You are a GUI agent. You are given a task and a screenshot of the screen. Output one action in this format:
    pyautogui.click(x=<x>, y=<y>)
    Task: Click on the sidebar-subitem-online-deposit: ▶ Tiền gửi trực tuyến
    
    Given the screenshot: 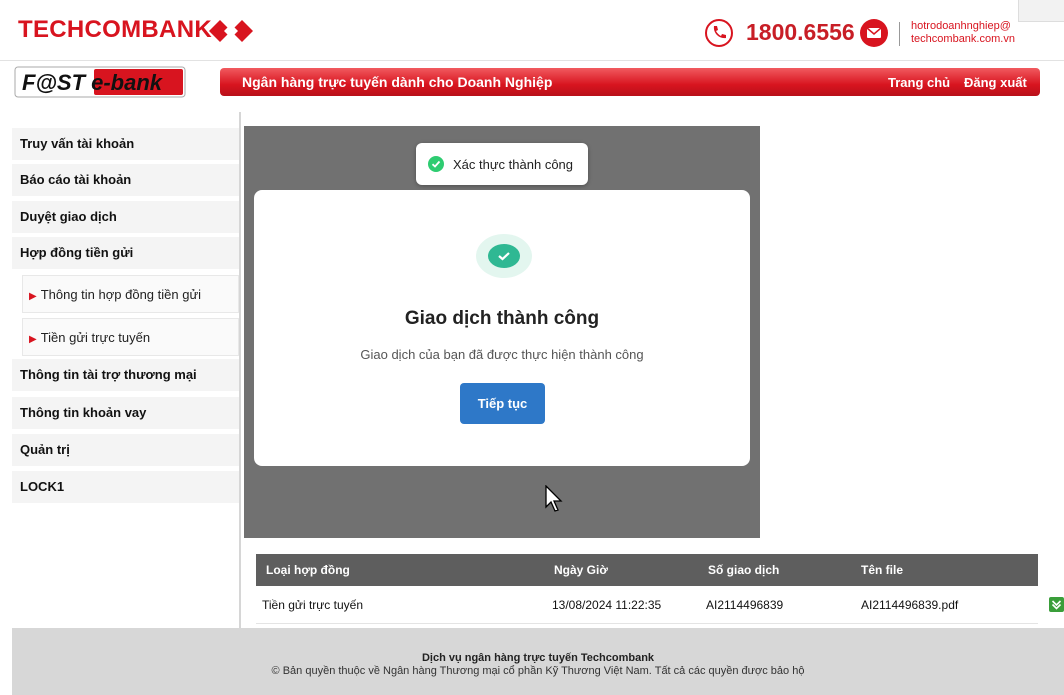 What is the action you would take?
    pyautogui.click(x=130, y=337)
    